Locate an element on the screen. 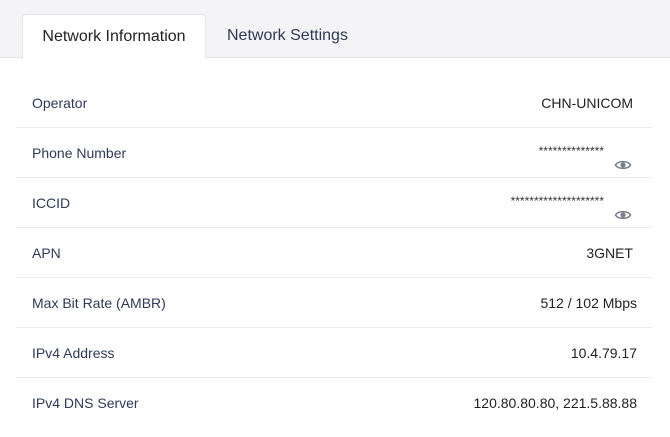 Image resolution: width=670 pixels, height=437 pixels. phone-number-value: ************** is located at coordinates (571, 151).